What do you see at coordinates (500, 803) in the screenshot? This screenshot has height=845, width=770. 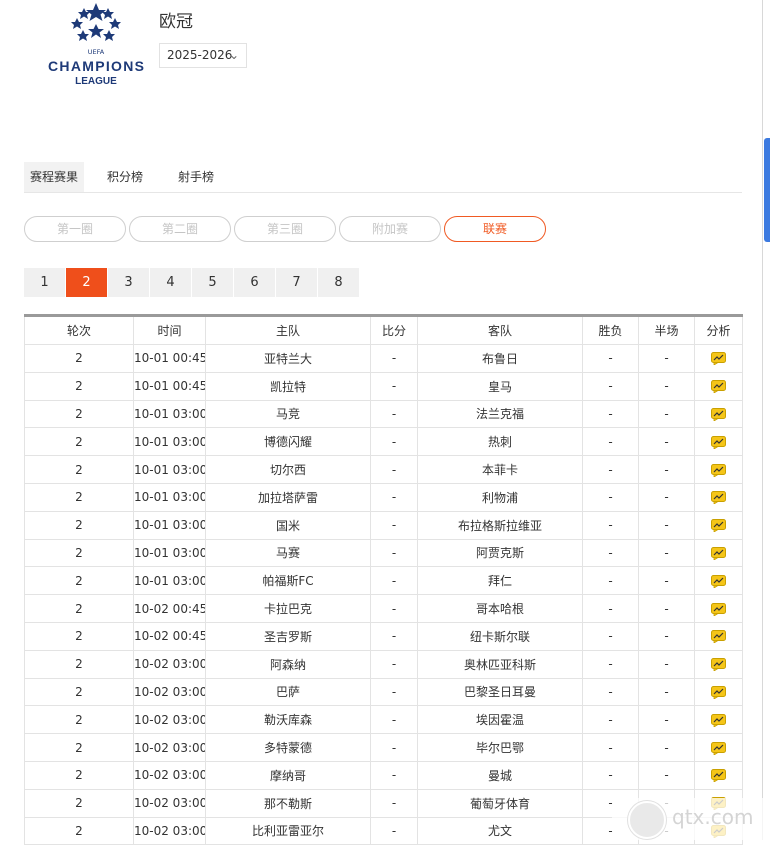 I see `cell-away-team: 葡萄牙体育` at bounding box center [500, 803].